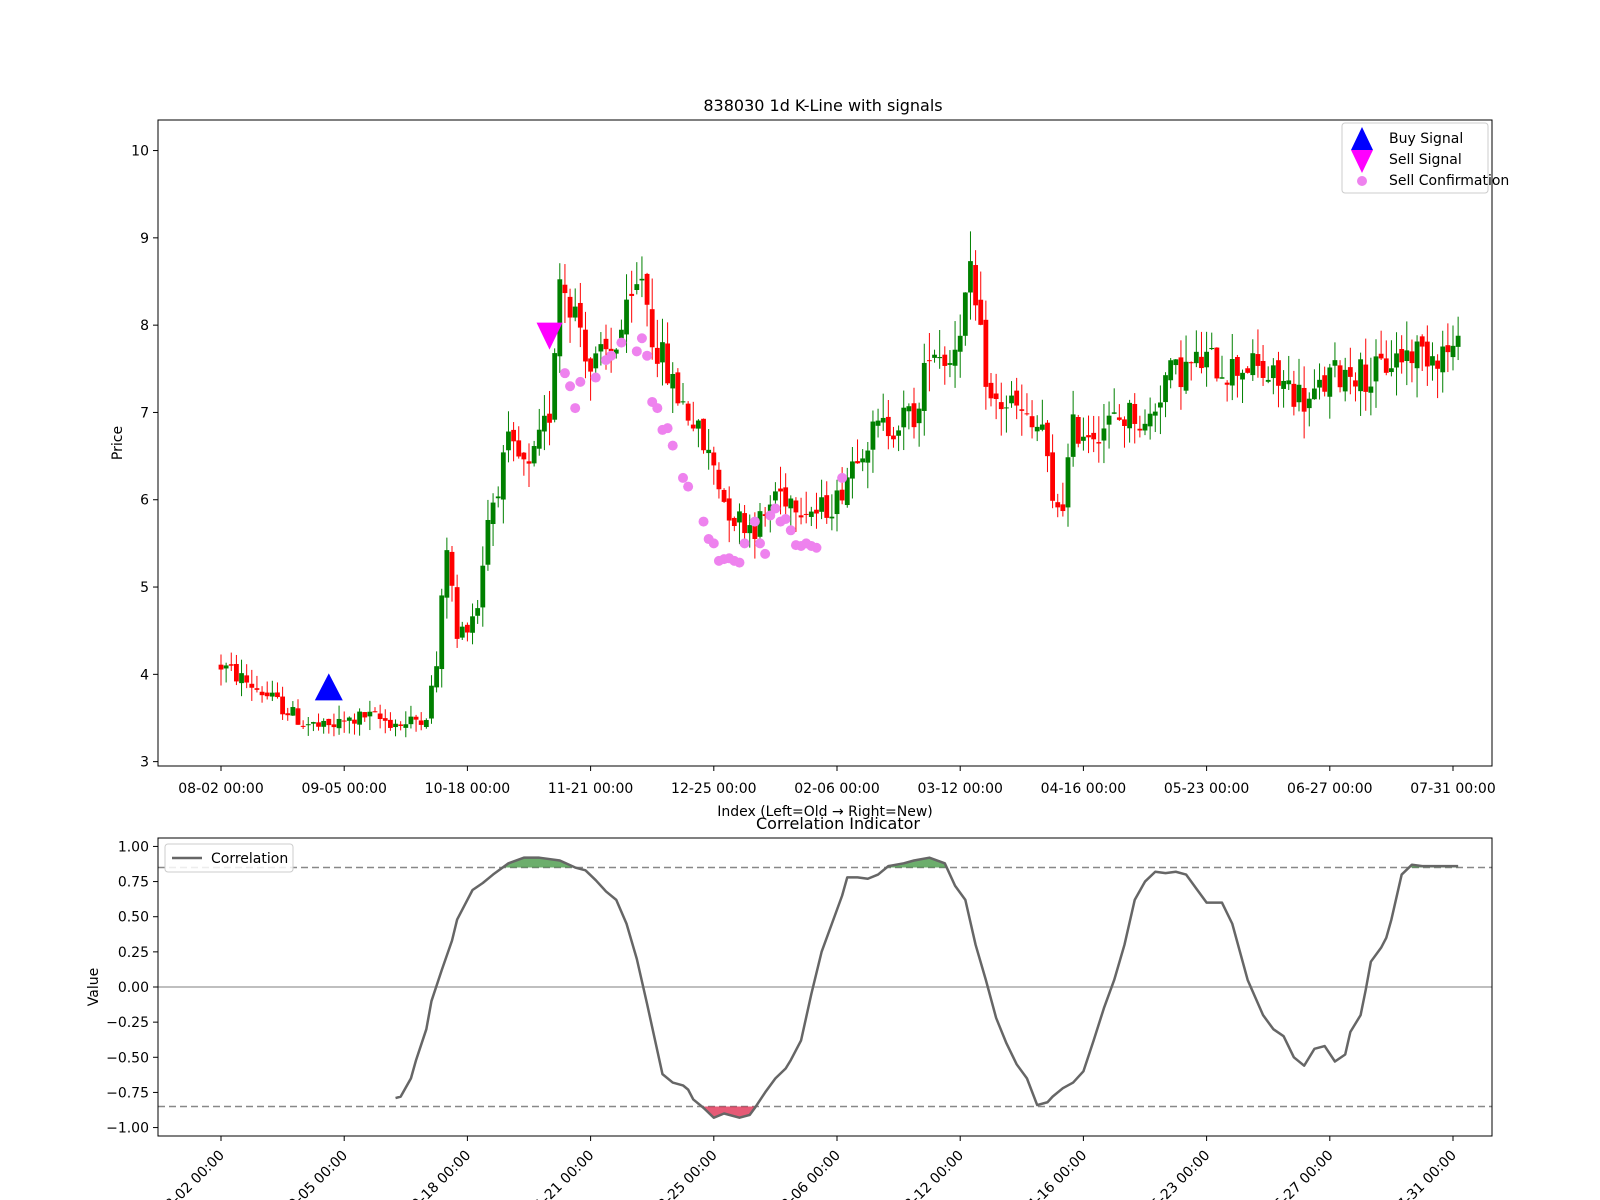  What do you see at coordinates (127, 1129) in the screenshot?
I see `y-tick-label: −1.00` at bounding box center [127, 1129].